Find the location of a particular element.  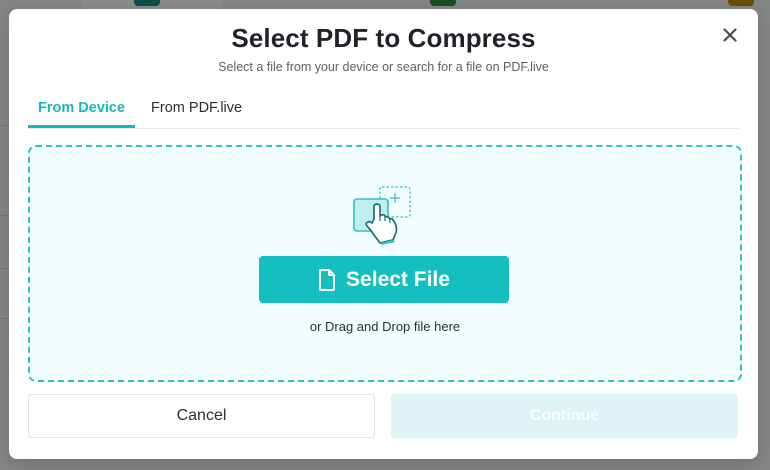

cancel-button: Cancel is located at coordinates (201, 416).